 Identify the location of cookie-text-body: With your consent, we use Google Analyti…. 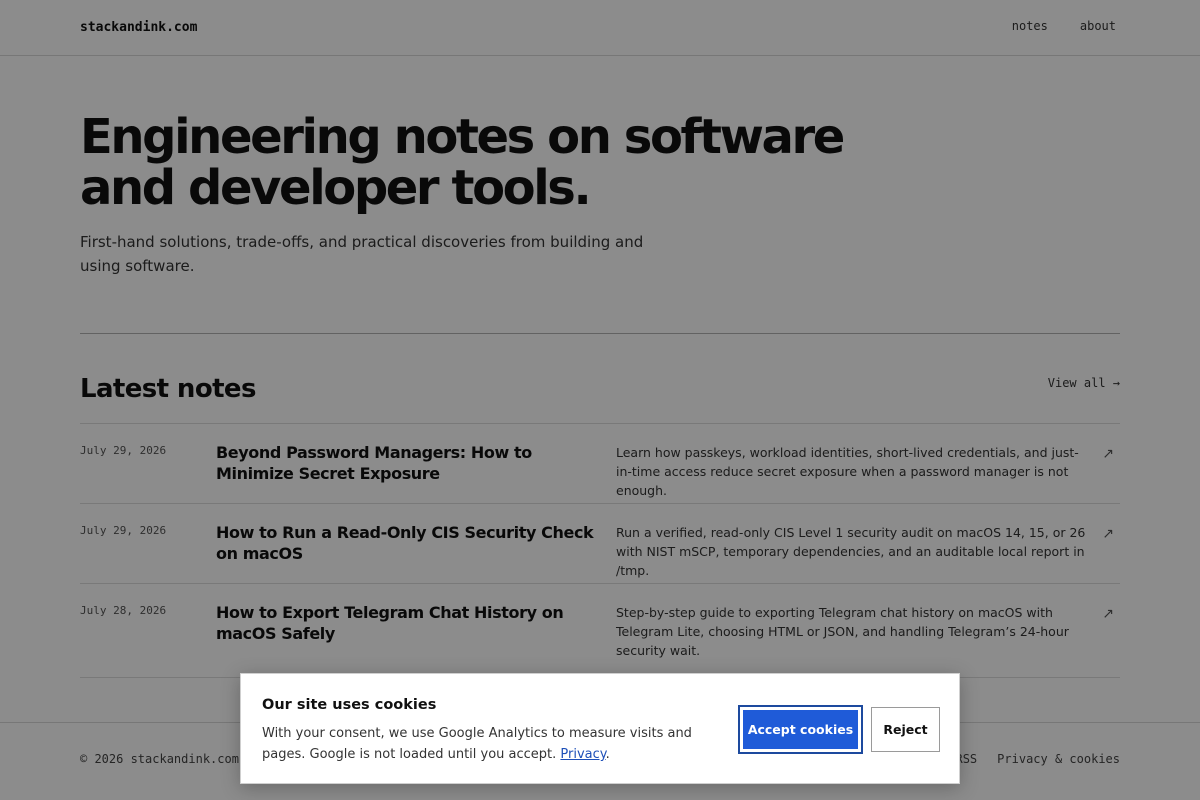
(477, 744).